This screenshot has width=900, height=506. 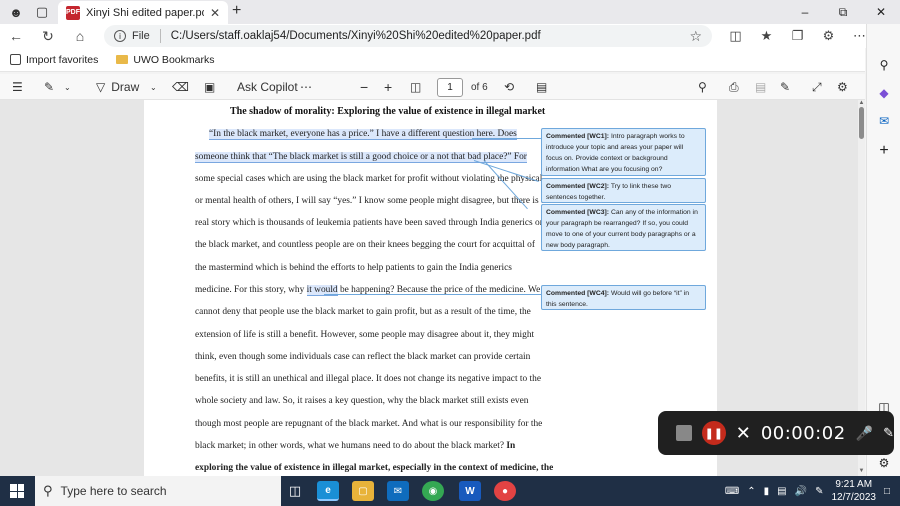 I want to click on restore-icon: ⧉, so click(x=843, y=12).